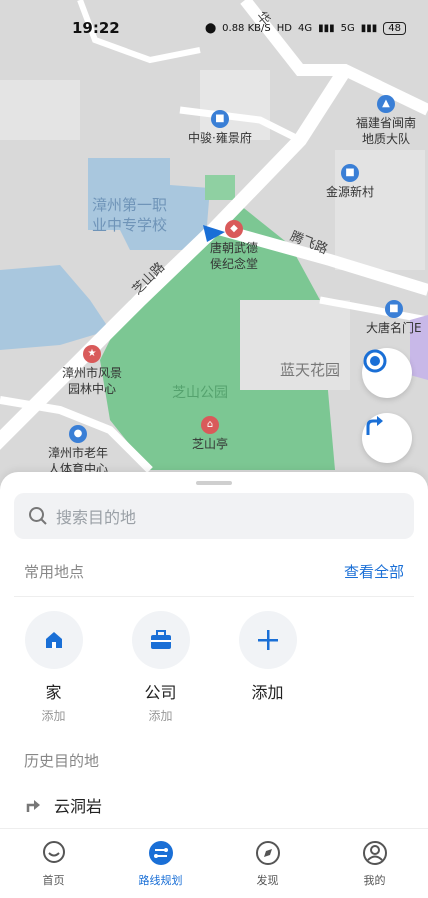  I want to click on place-home: 家 添加, so click(53, 667).